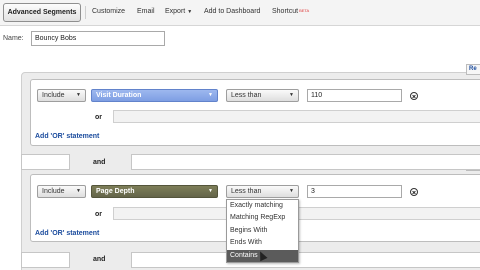 The width and height of the screenshot is (480, 270). Describe the element at coordinates (42, 12) in the screenshot. I see `advanced-segments-button: Advanced Segments` at that location.